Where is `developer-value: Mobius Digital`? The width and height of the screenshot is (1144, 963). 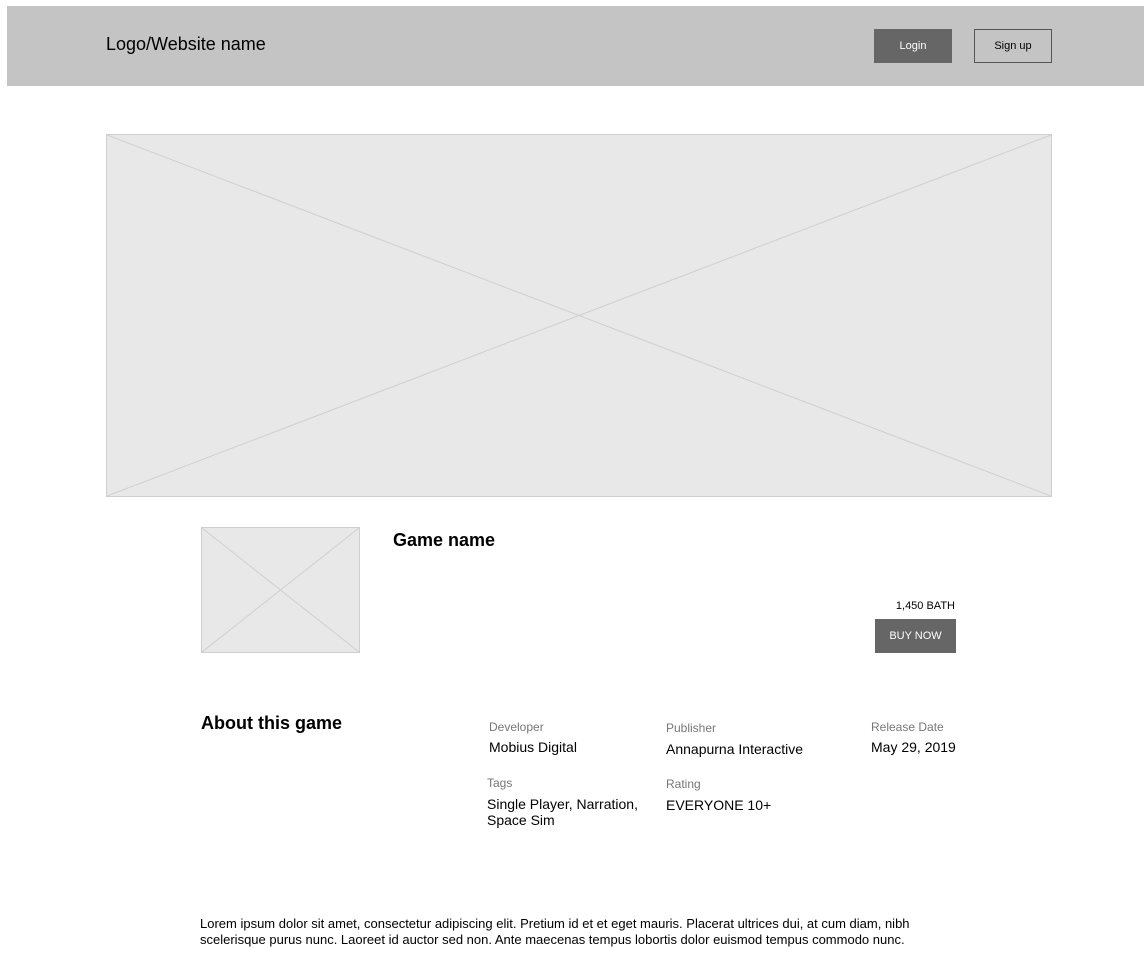 developer-value: Mobius Digital is located at coordinates (533, 747).